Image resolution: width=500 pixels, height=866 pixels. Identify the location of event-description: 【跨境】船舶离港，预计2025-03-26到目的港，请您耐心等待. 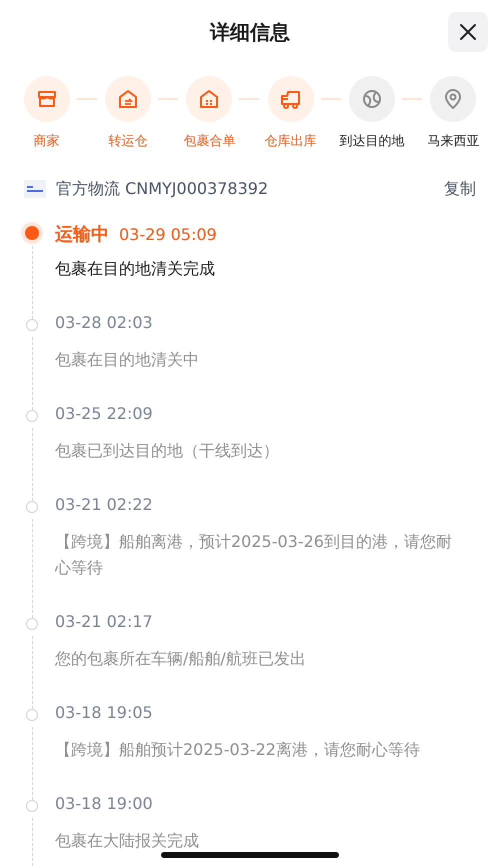
(254, 555).